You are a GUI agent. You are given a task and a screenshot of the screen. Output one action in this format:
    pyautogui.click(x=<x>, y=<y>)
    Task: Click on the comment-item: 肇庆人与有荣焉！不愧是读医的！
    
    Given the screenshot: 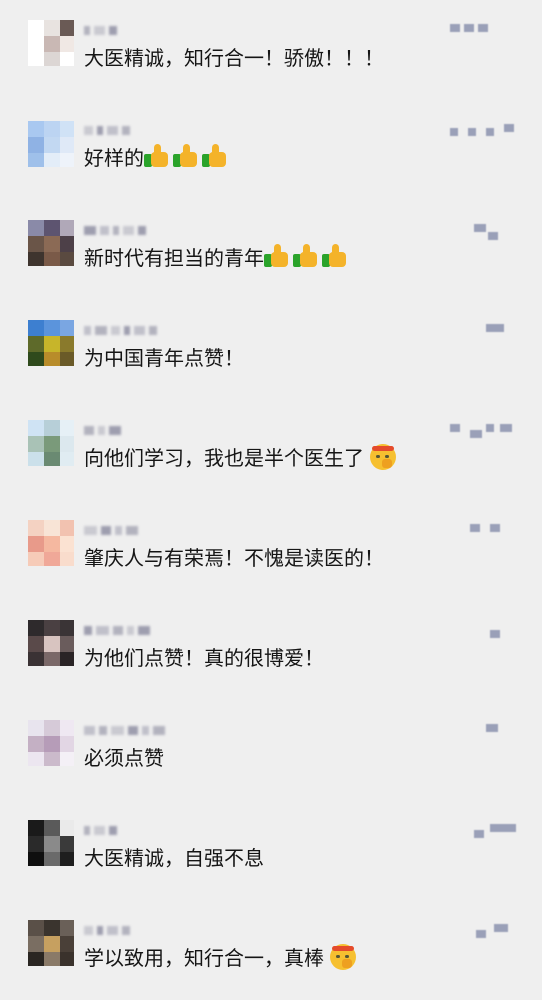 What is the action you would take?
    pyautogui.click(x=271, y=550)
    